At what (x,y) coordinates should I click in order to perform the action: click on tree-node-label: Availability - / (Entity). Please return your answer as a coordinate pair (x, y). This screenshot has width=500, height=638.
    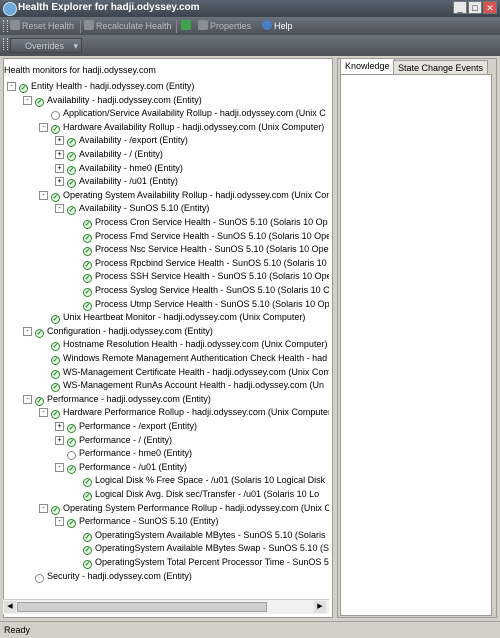
    Looking at the image, I should click on (121, 154).